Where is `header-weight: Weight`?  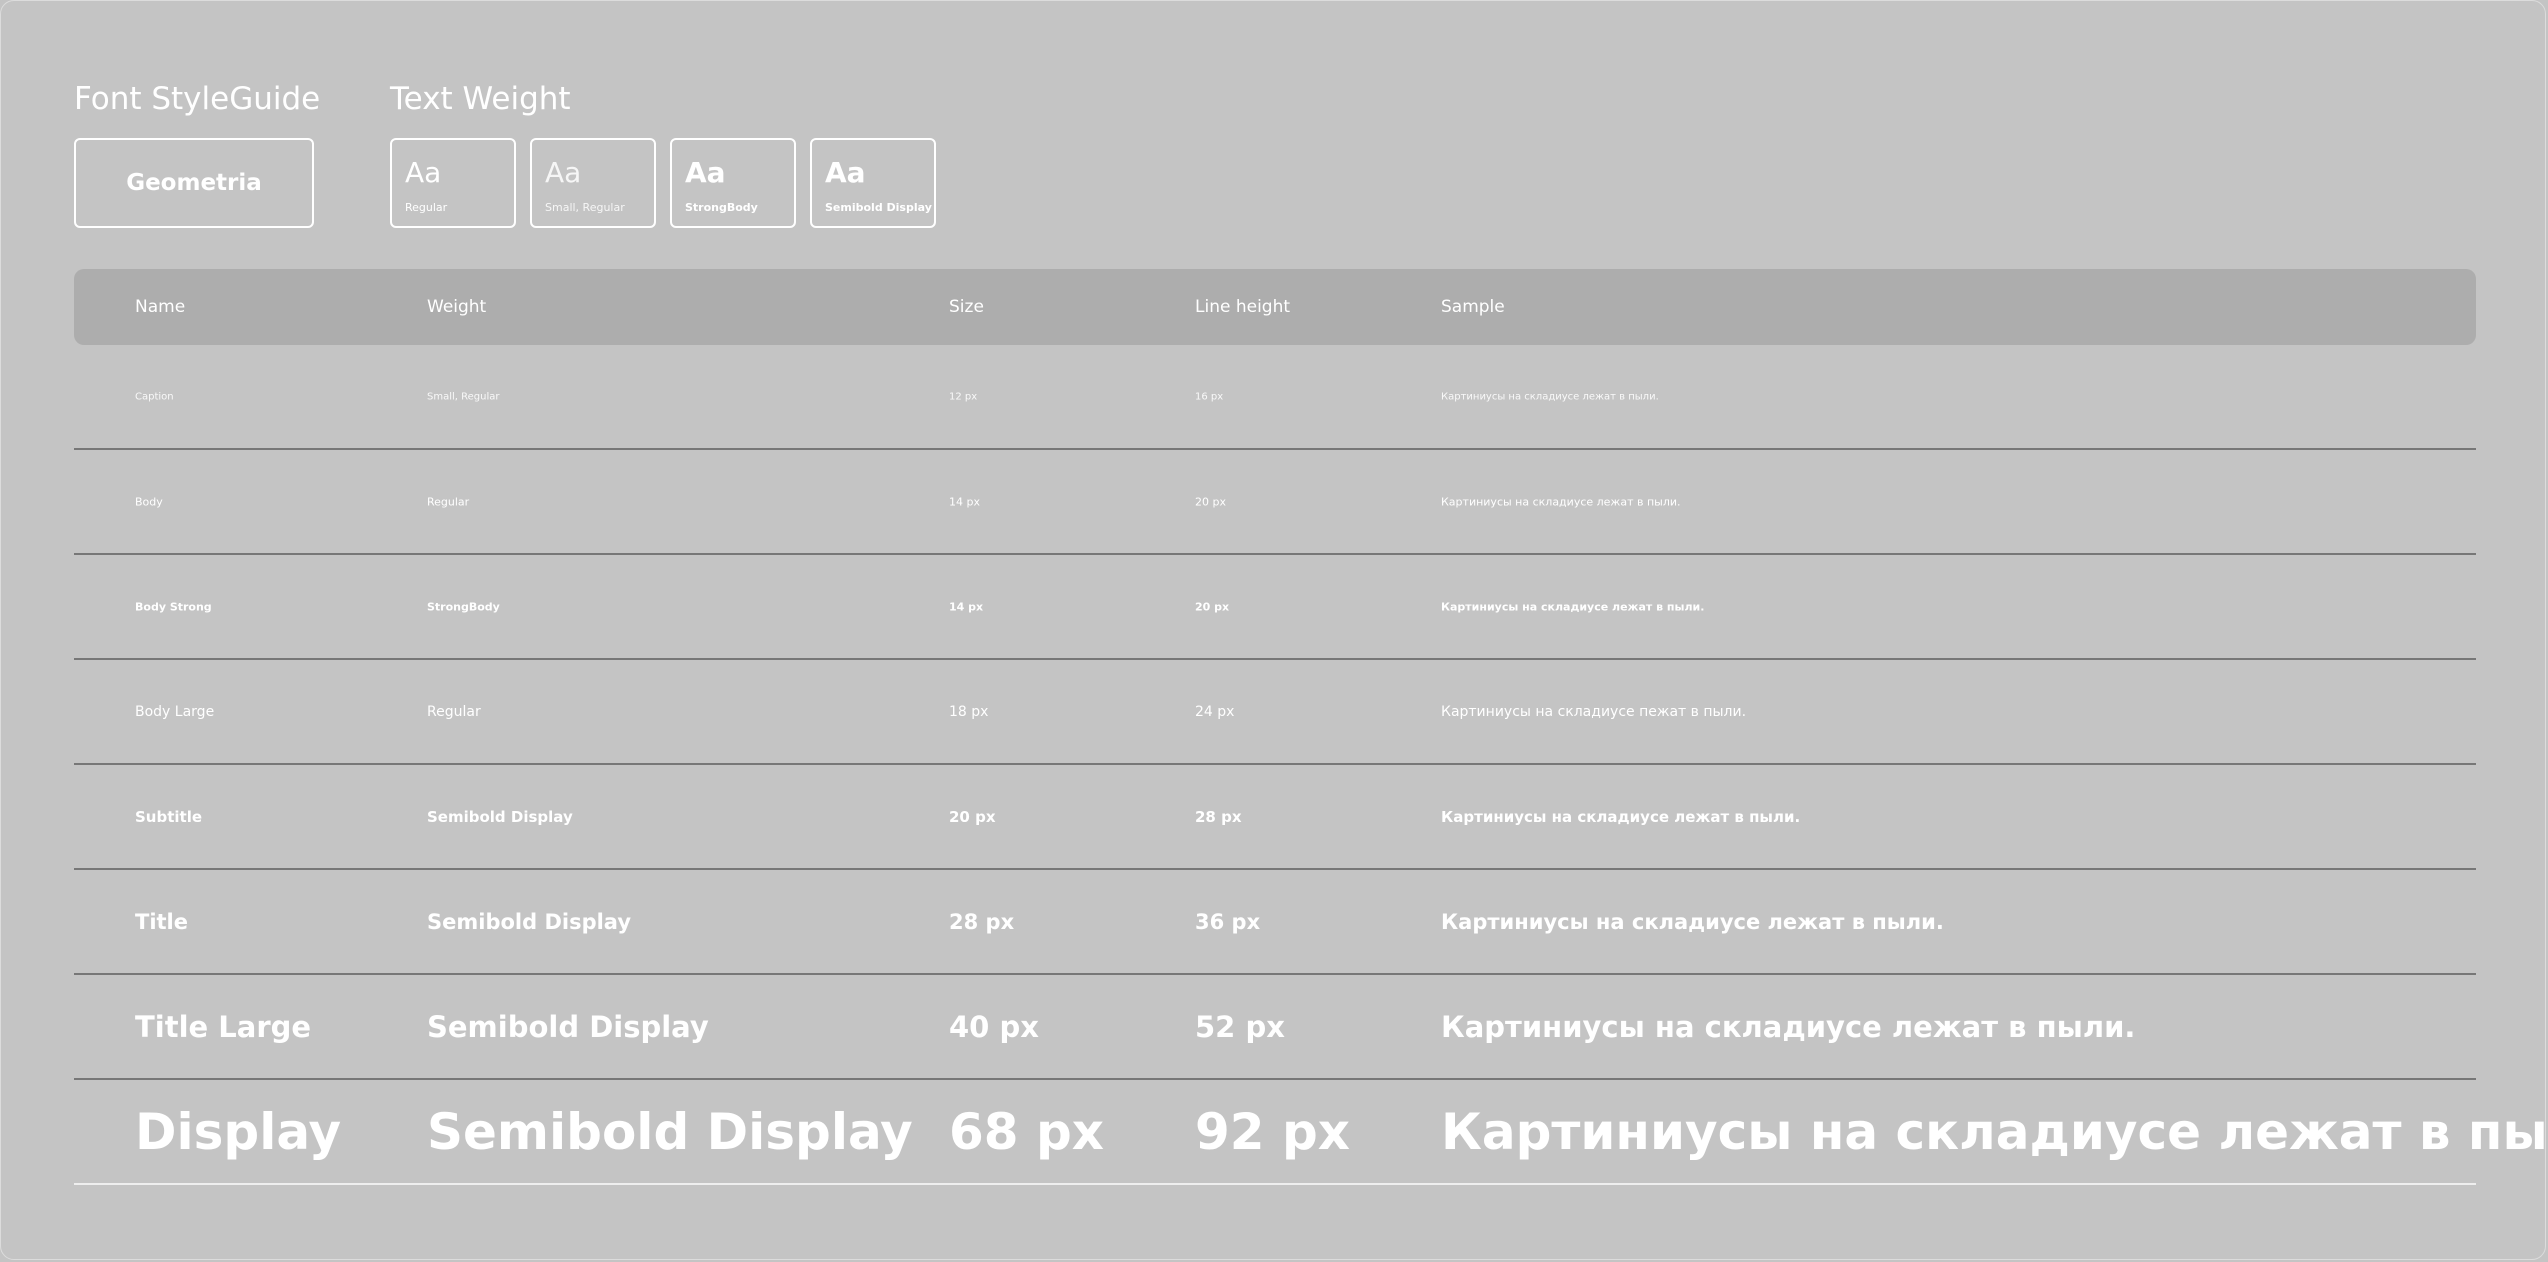
header-weight: Weight is located at coordinates (457, 307).